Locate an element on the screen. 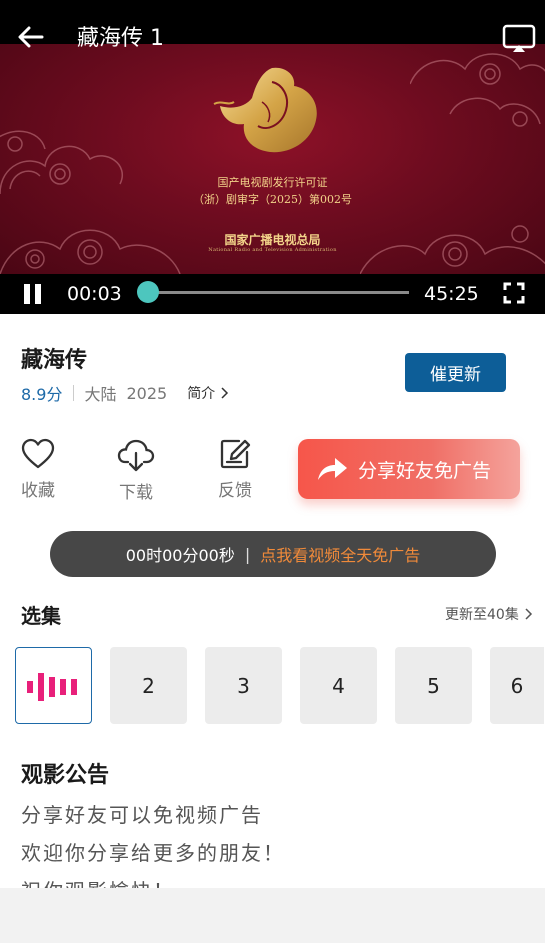 The width and height of the screenshot is (545, 943). episode-item: 6 is located at coordinates (517, 685).